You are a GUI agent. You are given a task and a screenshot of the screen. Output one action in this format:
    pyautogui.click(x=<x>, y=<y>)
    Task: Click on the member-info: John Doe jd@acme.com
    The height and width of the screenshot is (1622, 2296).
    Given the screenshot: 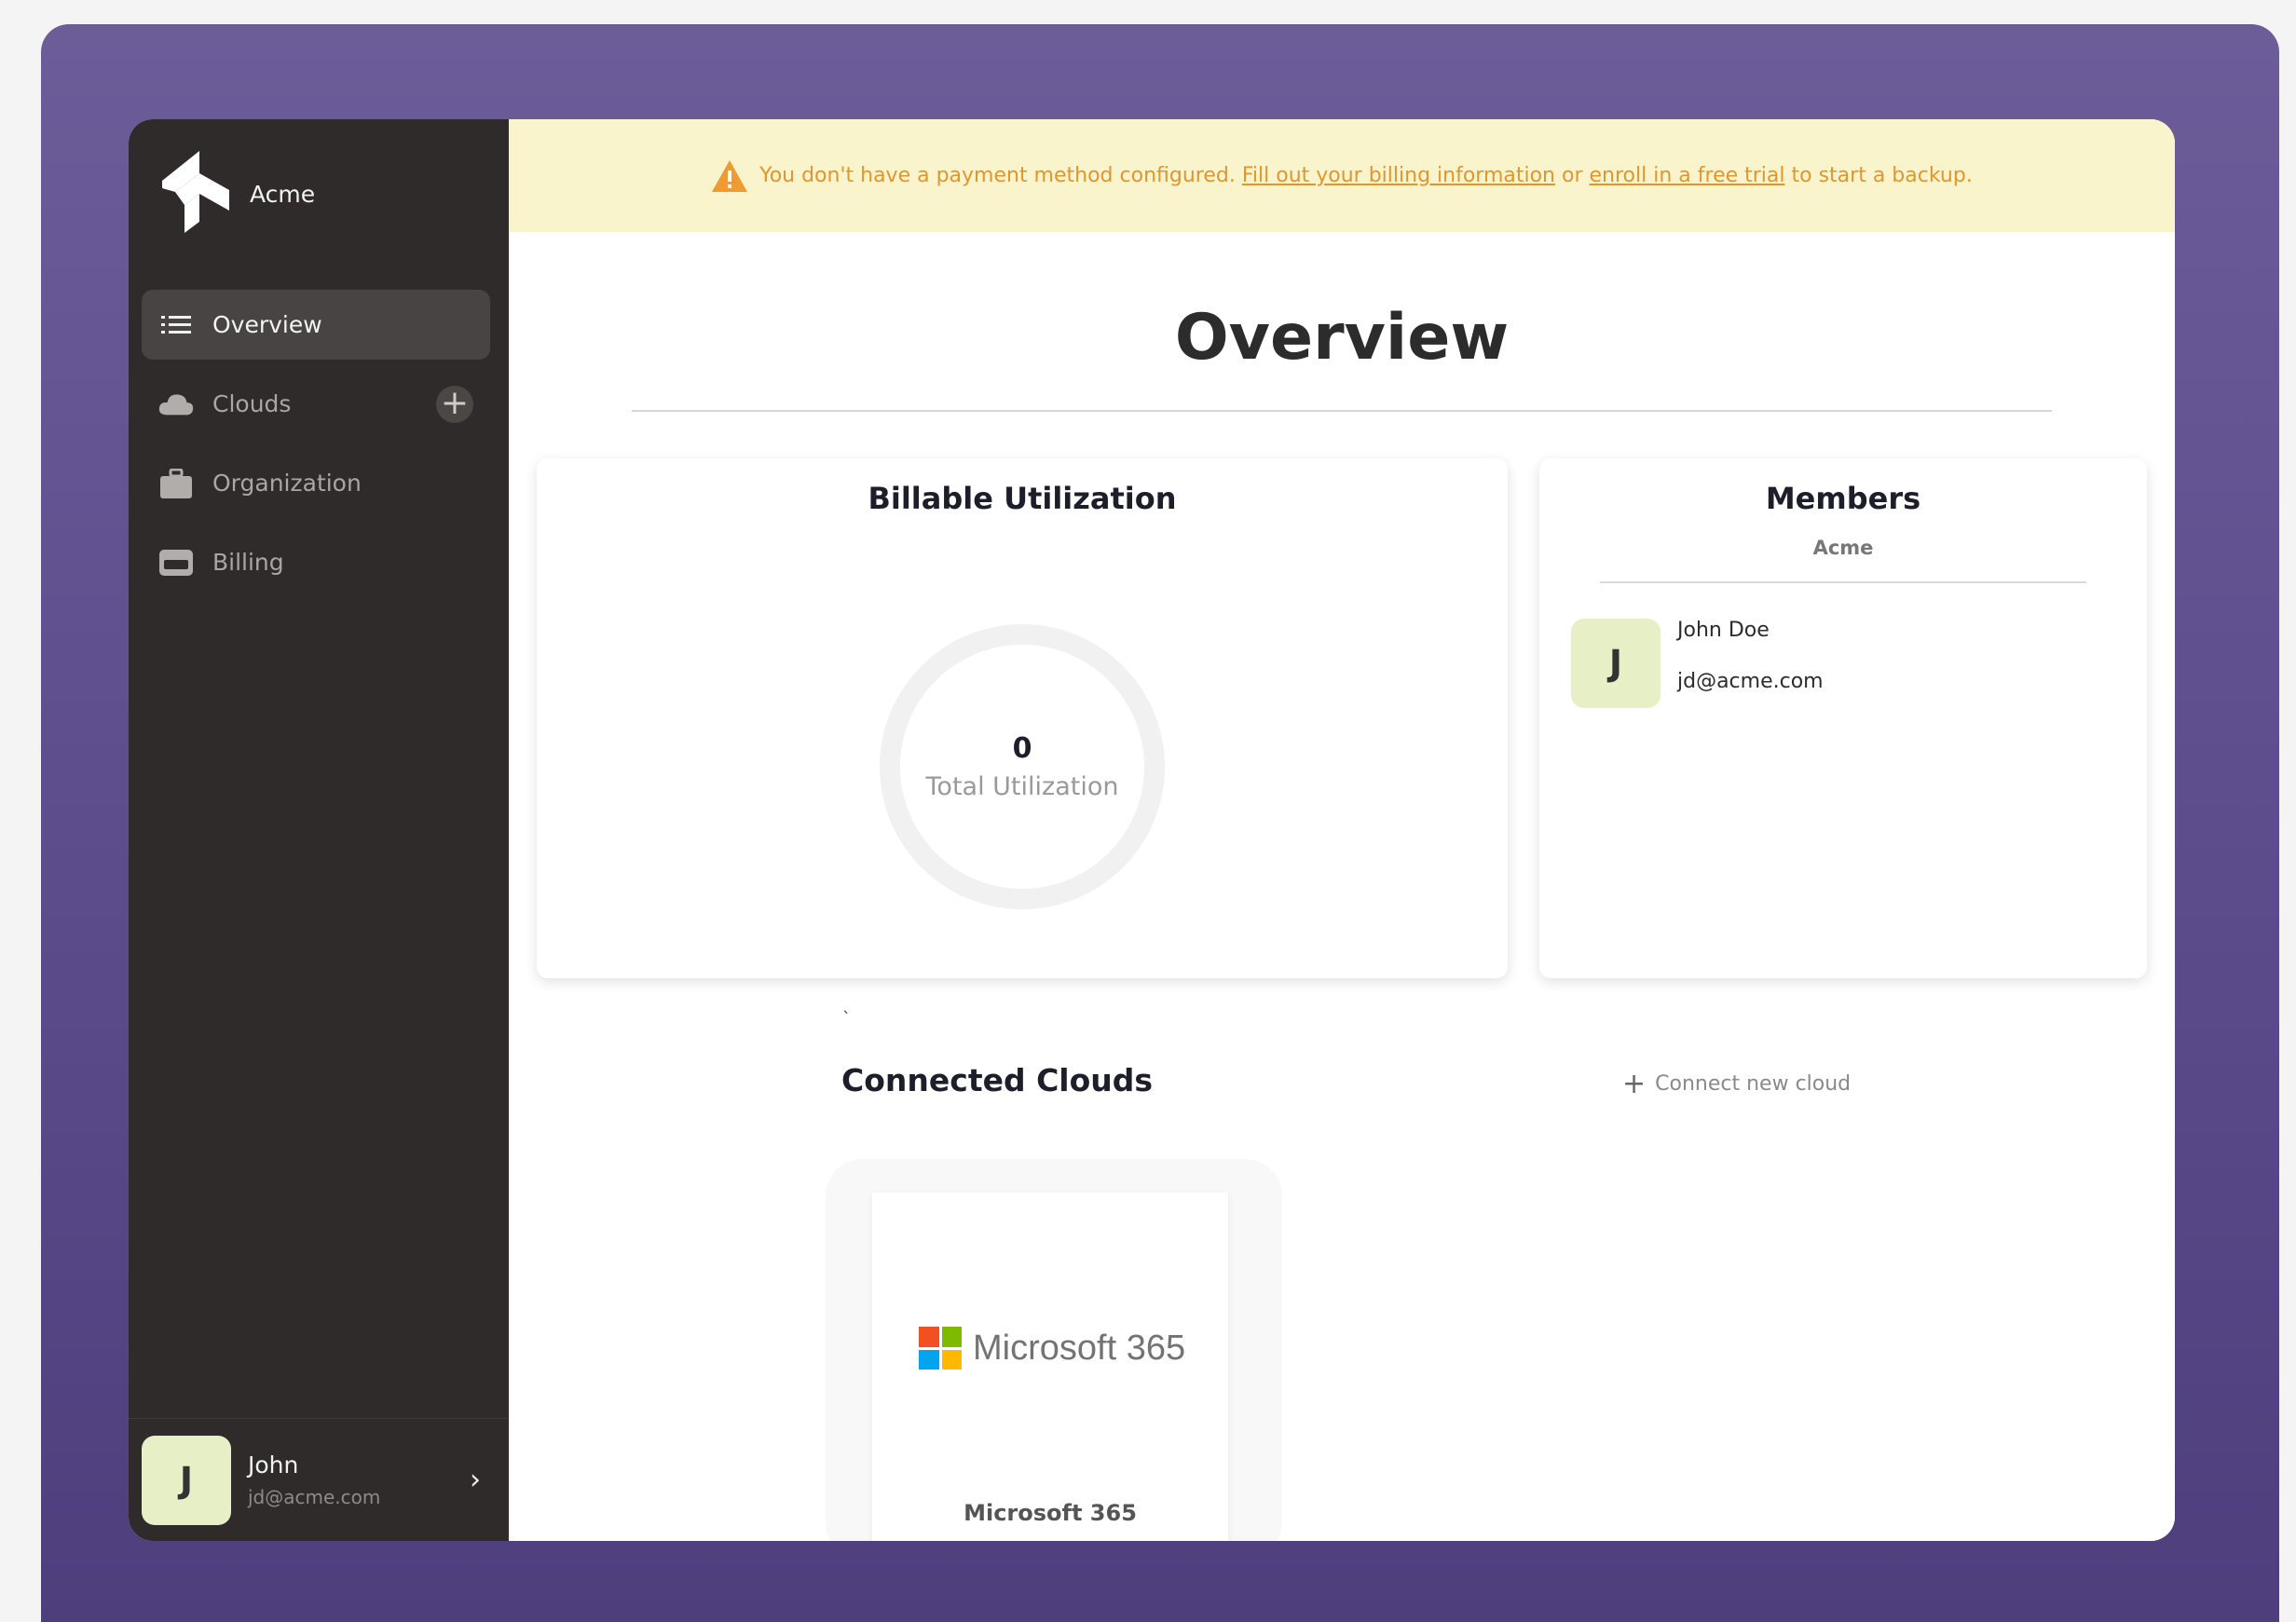 What is the action you would take?
    pyautogui.click(x=1750, y=663)
    